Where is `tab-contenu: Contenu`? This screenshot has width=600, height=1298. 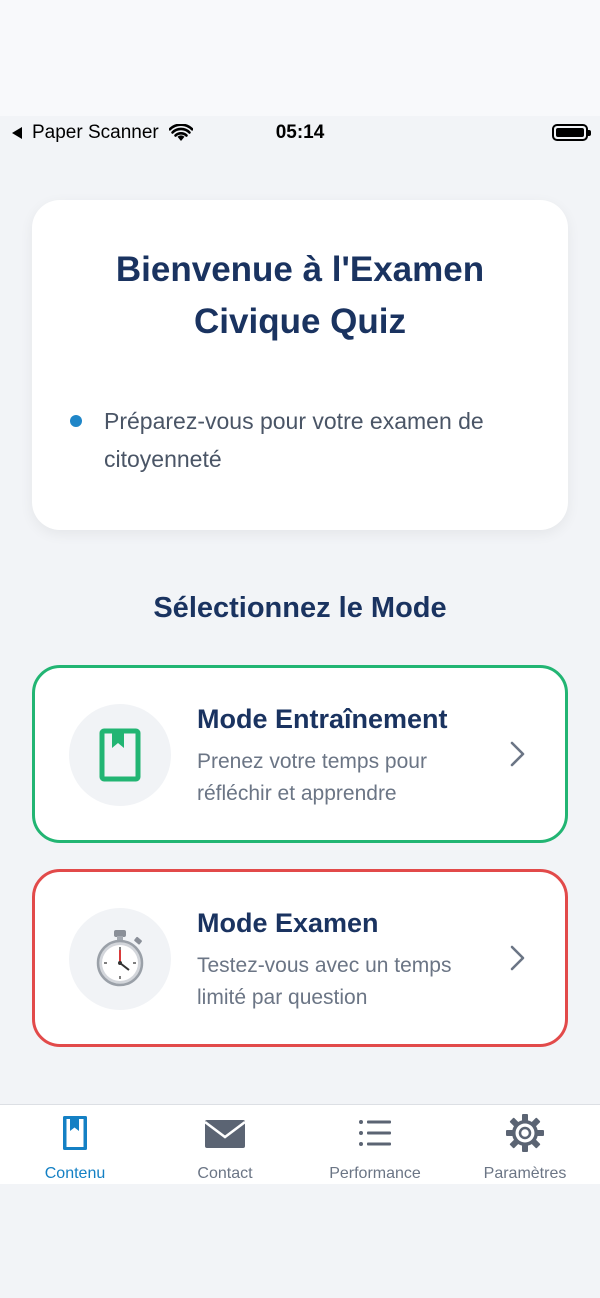
tab-contenu: Contenu is located at coordinates (75, 1145).